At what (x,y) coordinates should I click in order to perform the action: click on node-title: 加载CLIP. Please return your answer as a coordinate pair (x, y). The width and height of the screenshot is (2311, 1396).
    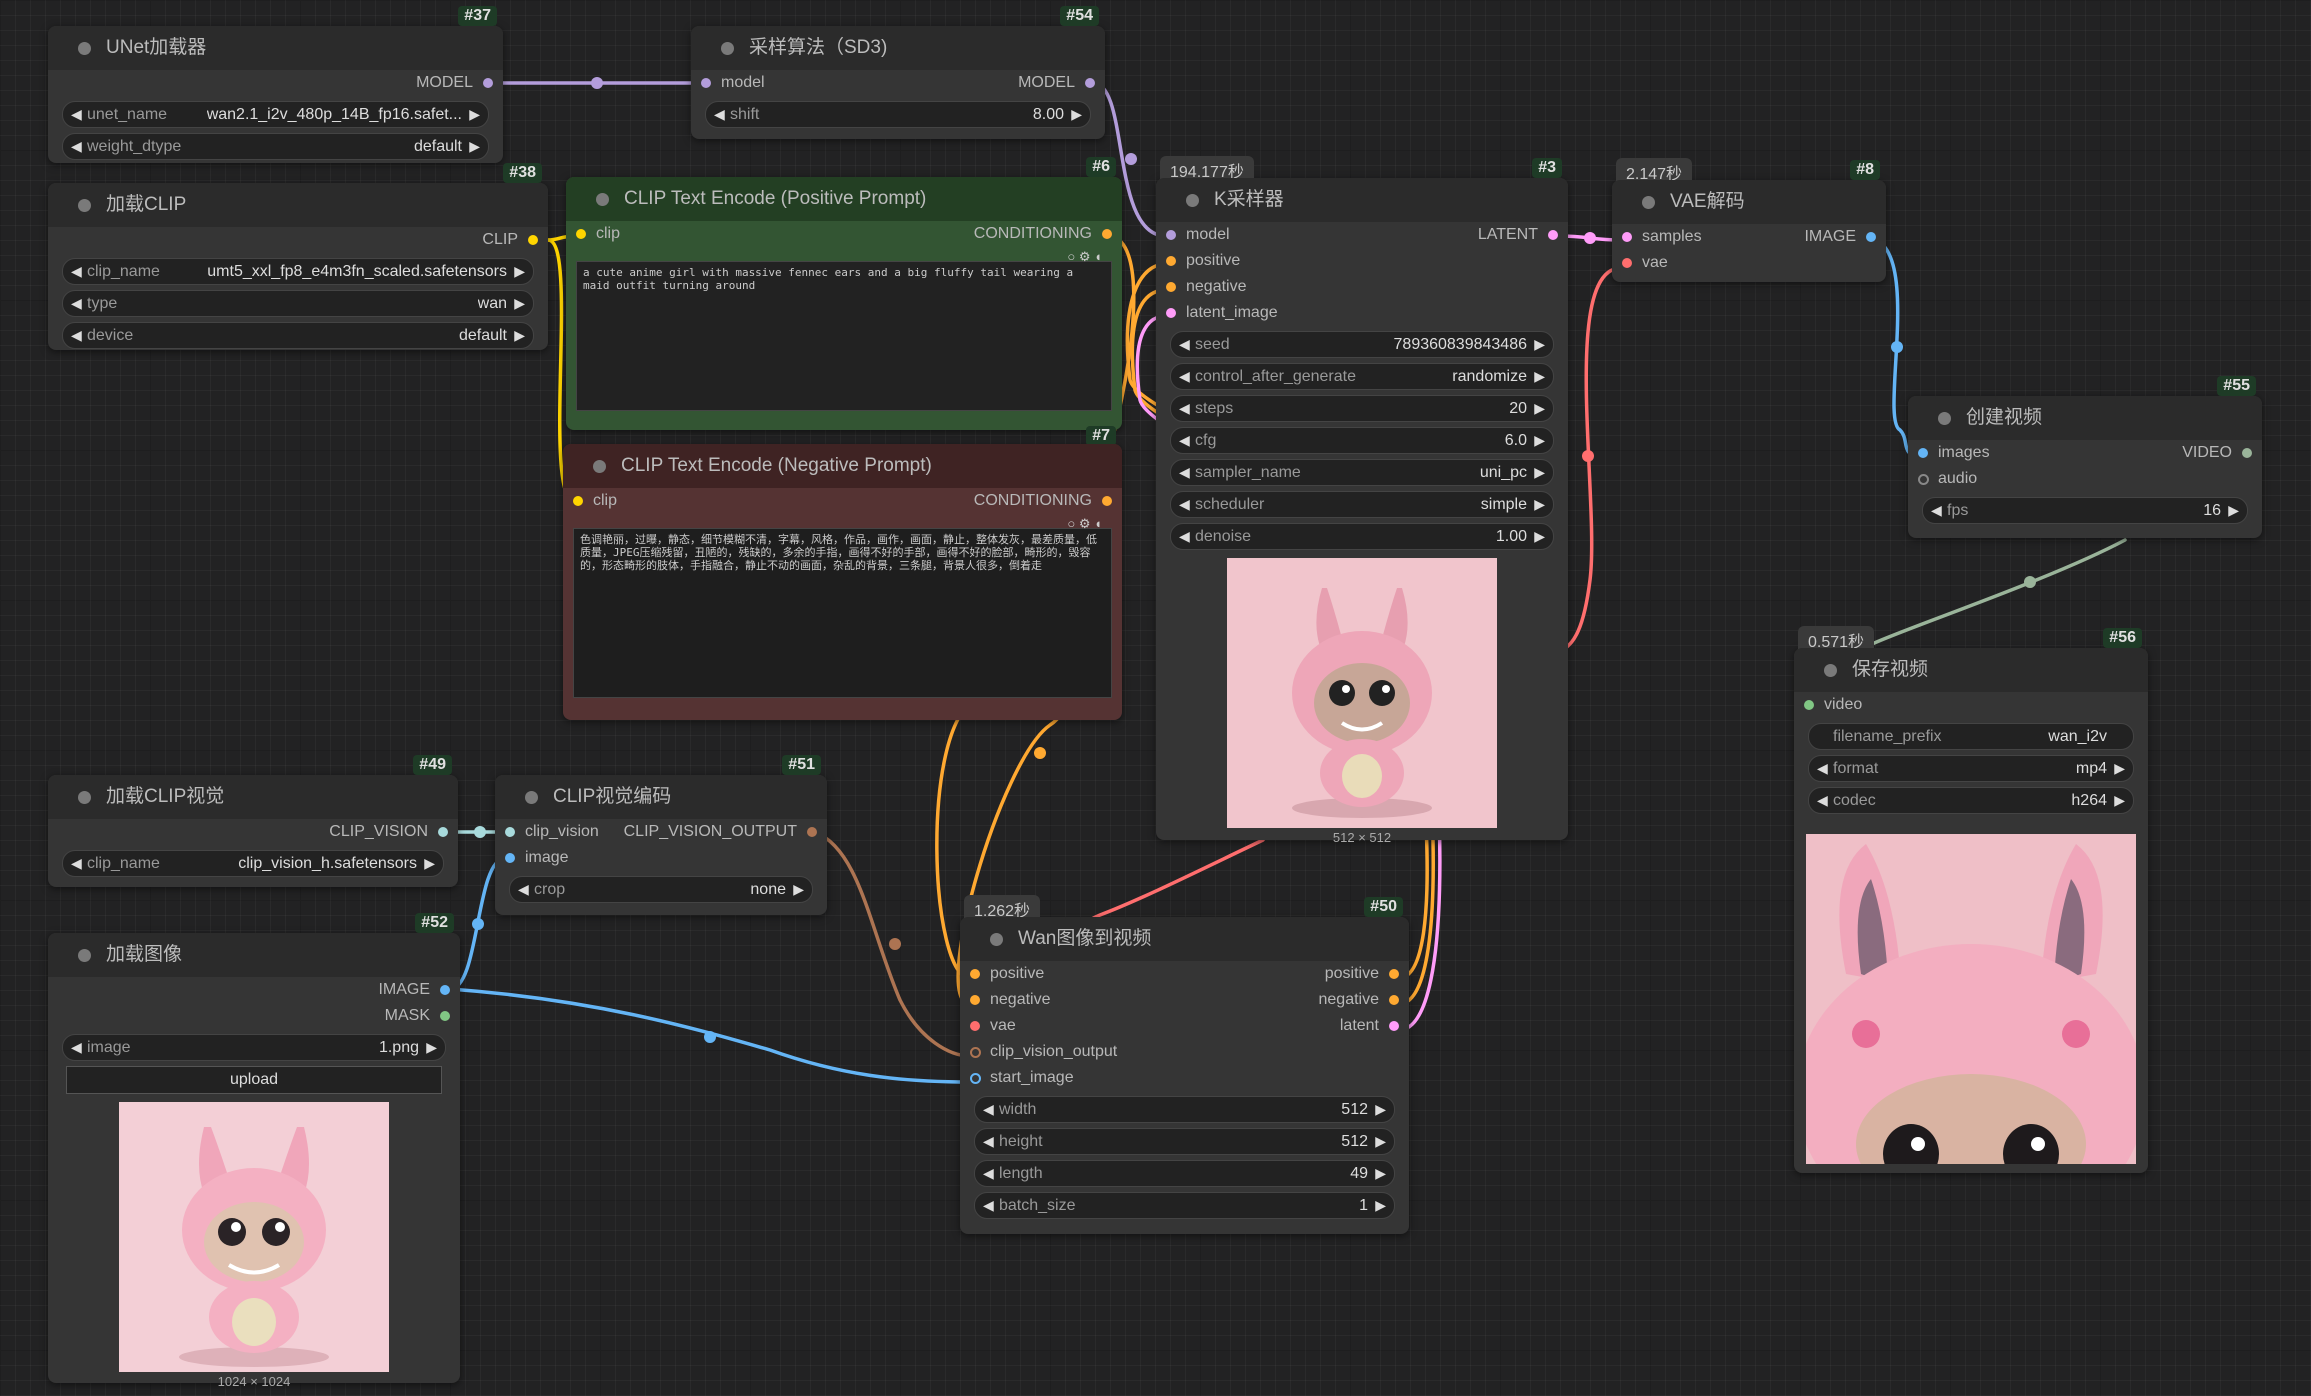
    Looking at the image, I should click on (298, 205).